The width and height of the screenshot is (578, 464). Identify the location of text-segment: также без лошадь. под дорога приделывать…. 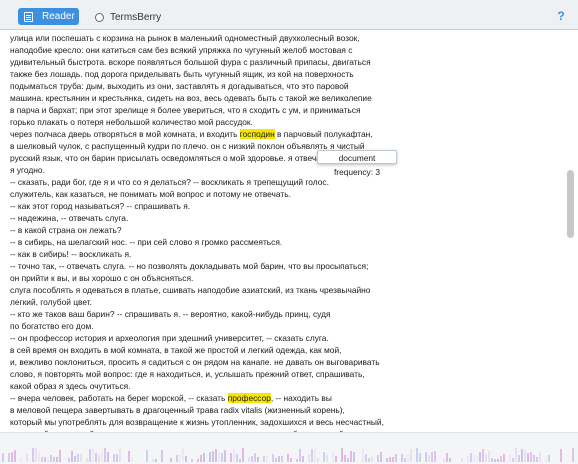
(182, 74).